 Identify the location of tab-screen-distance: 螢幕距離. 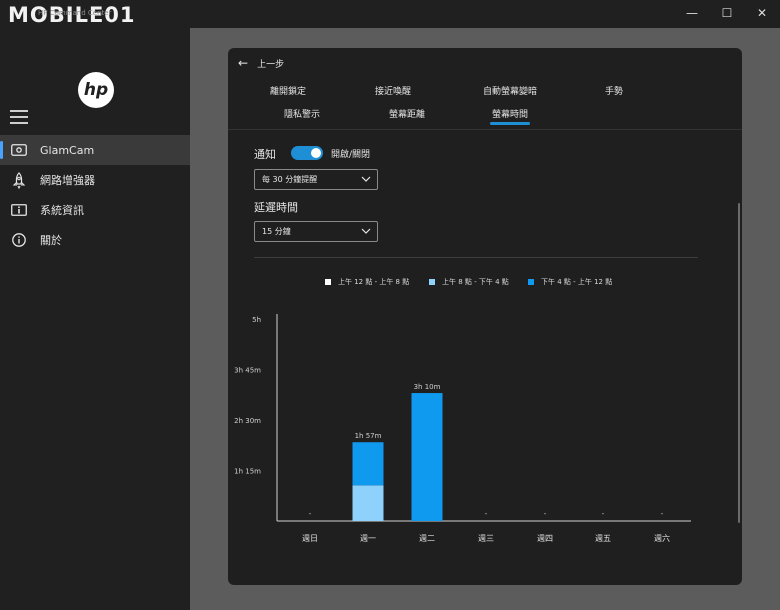
(407, 113).